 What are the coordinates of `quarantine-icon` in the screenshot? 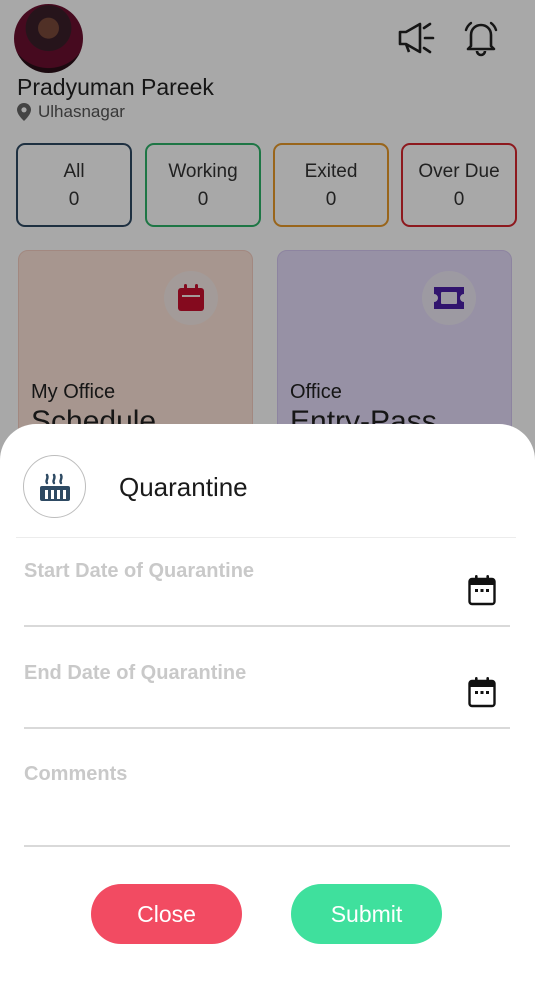 It's located at (54, 487).